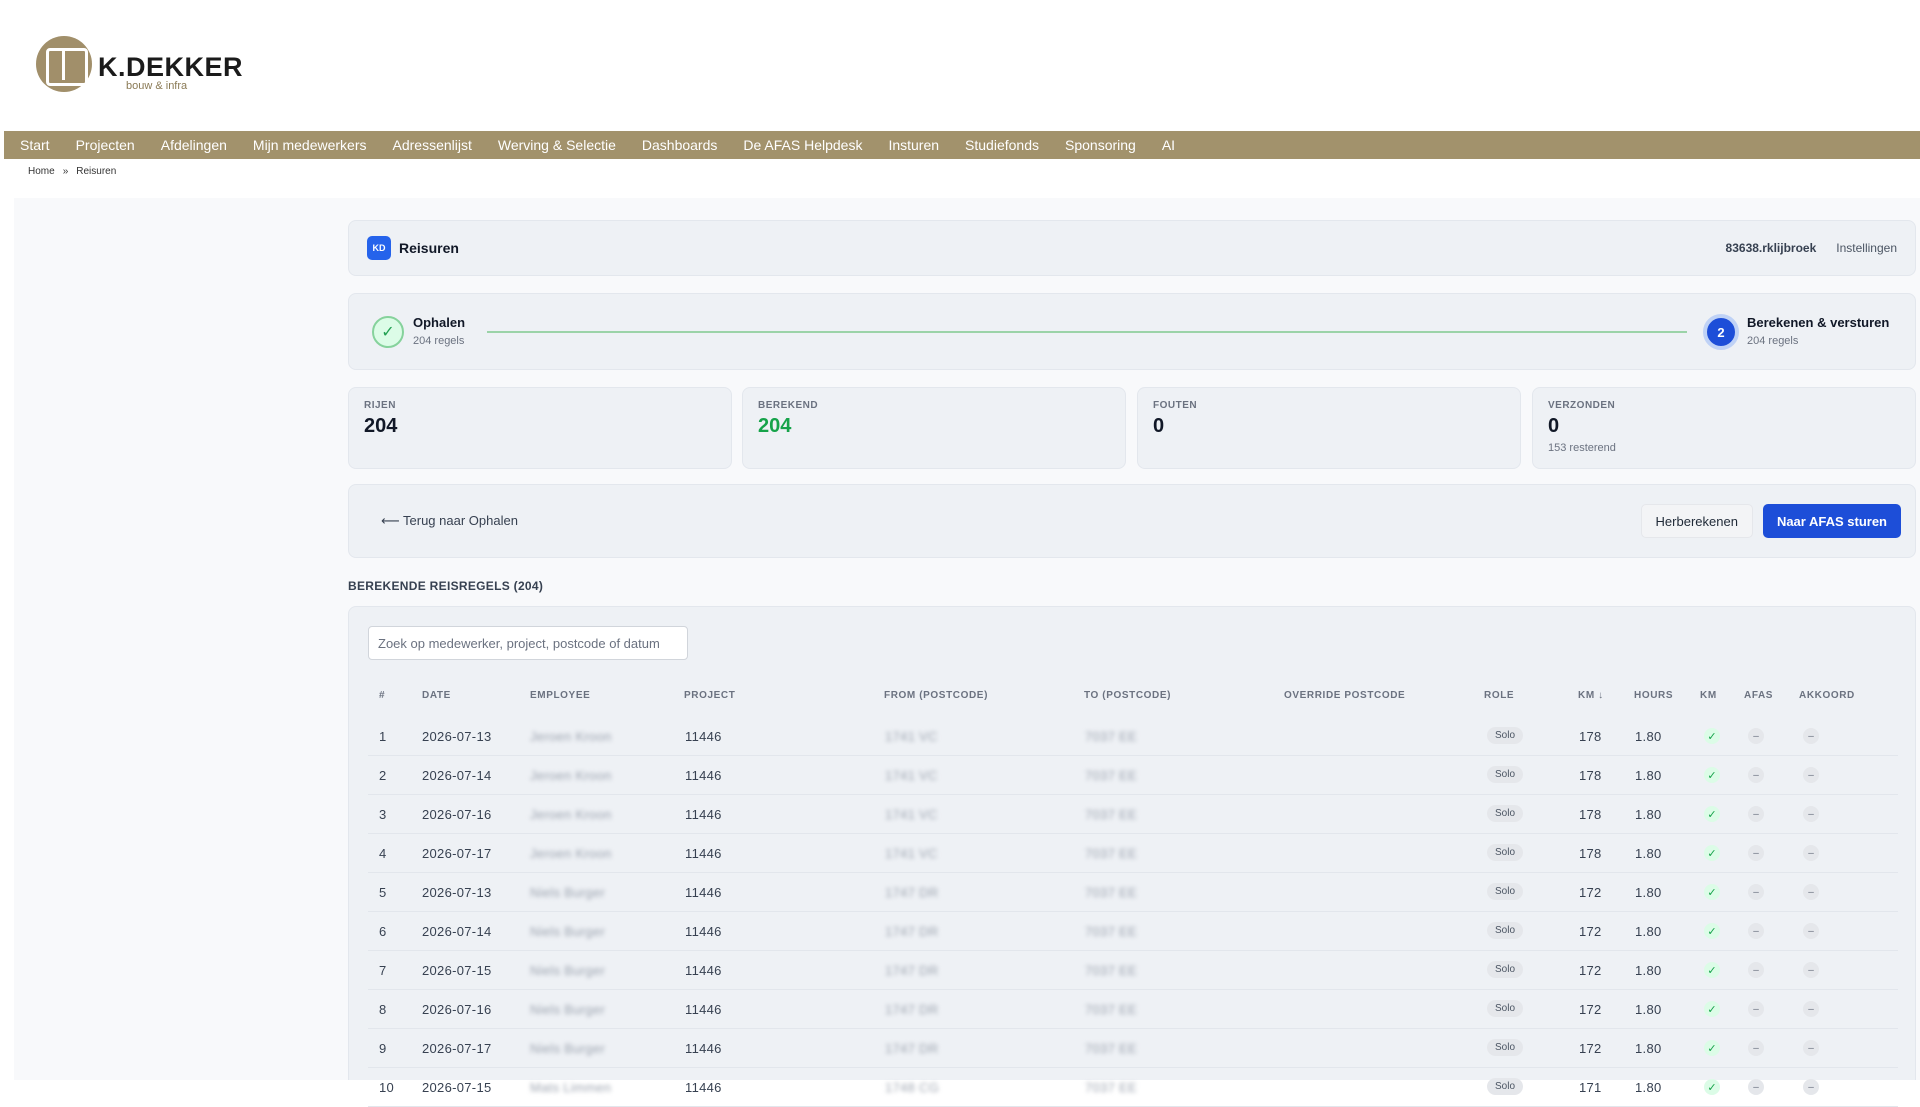  Describe the element at coordinates (1653, 695) in the screenshot. I see `column-header: HOURS` at that location.